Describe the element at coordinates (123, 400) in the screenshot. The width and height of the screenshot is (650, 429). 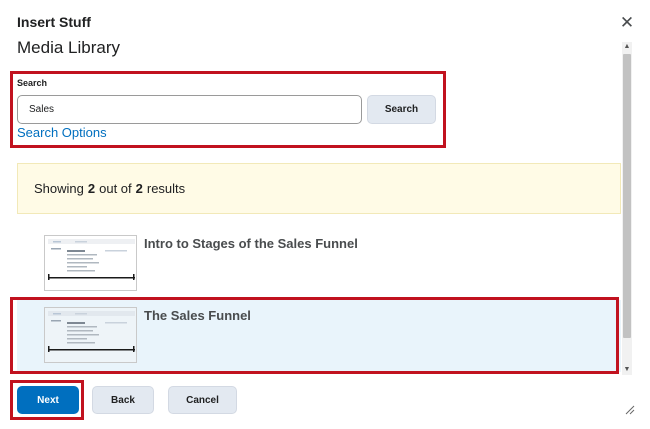
I see `back-button: Back` at that location.